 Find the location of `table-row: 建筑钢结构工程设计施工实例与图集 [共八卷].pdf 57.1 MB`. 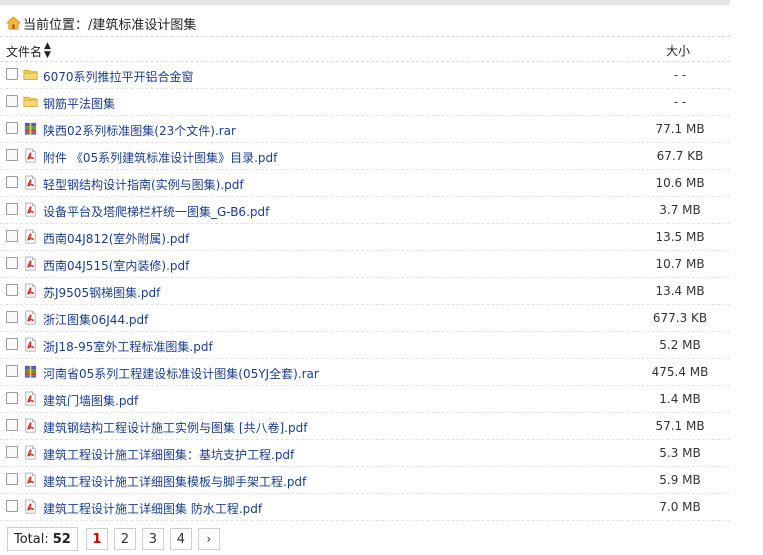

table-row: 建筑钢结构工程设计施工实例与图集 [共八卷].pdf 57.1 MB is located at coordinates (365, 426).